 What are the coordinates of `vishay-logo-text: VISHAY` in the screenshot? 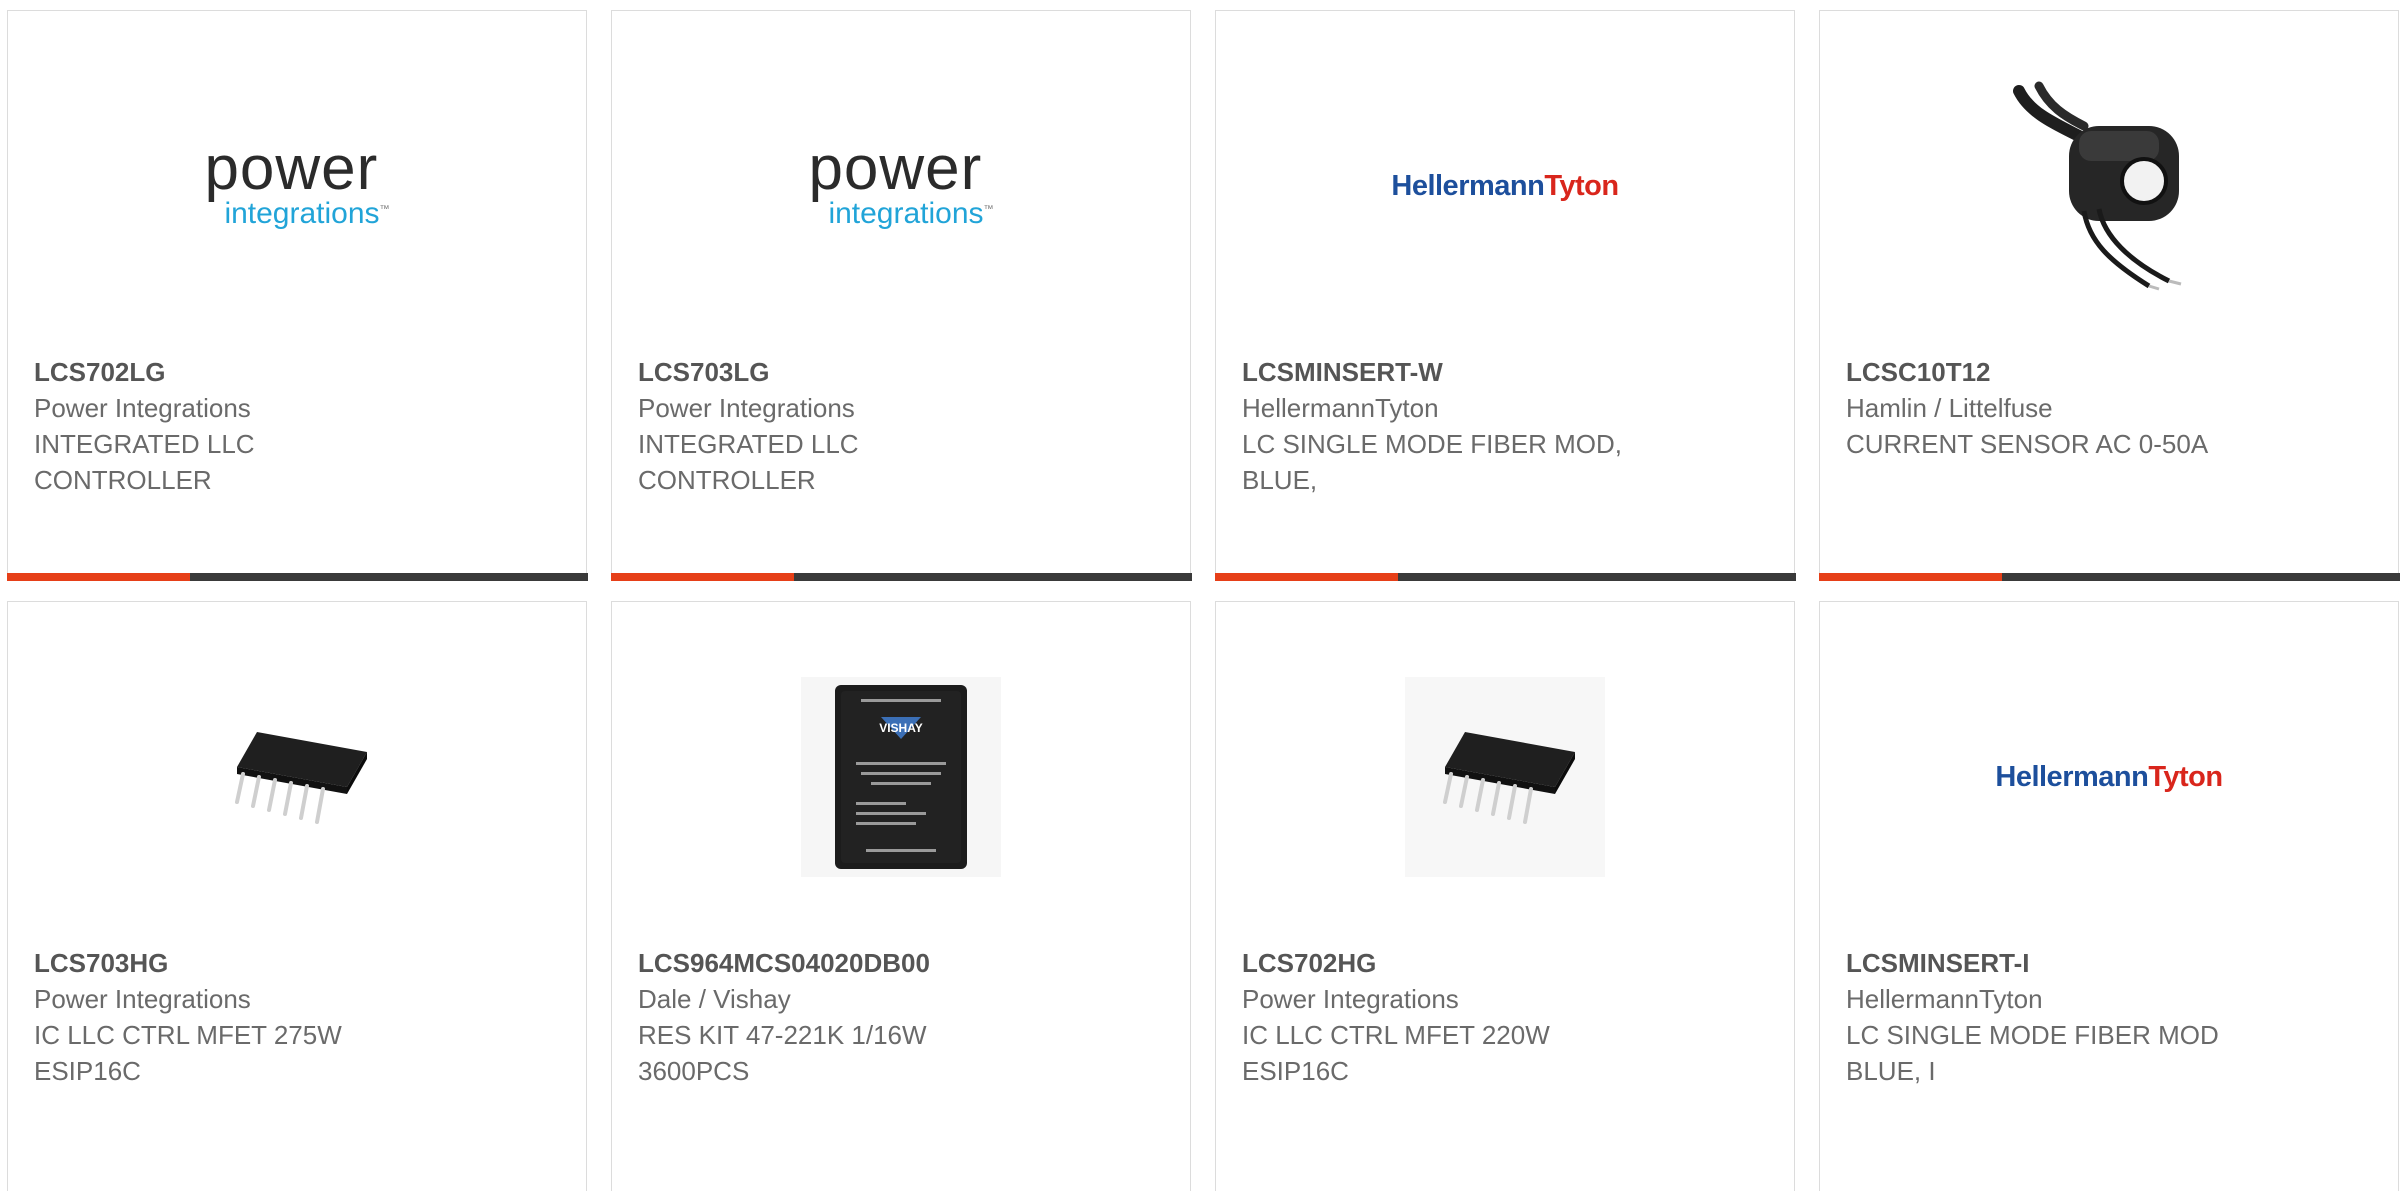 It's located at (901, 728).